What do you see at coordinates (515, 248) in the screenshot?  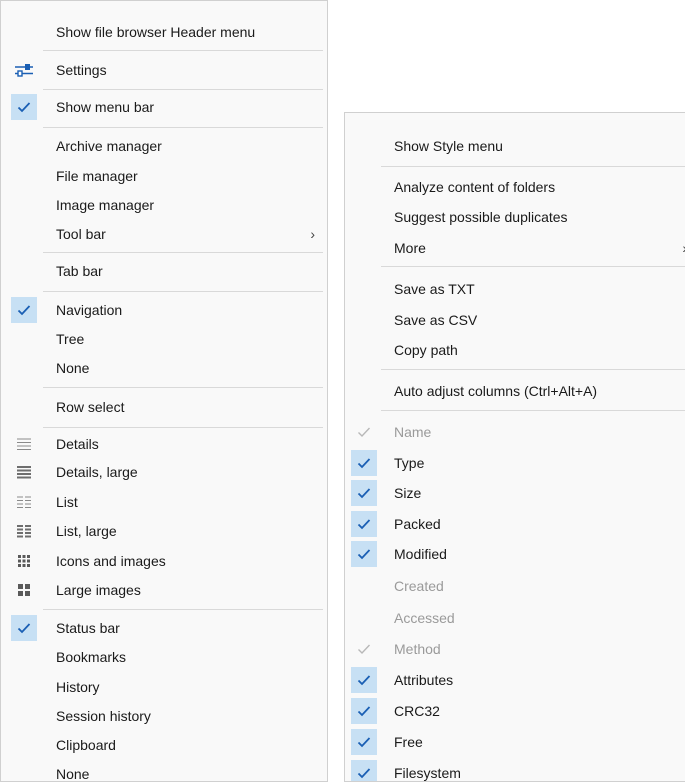 I see `menu-item-more: More ›` at bounding box center [515, 248].